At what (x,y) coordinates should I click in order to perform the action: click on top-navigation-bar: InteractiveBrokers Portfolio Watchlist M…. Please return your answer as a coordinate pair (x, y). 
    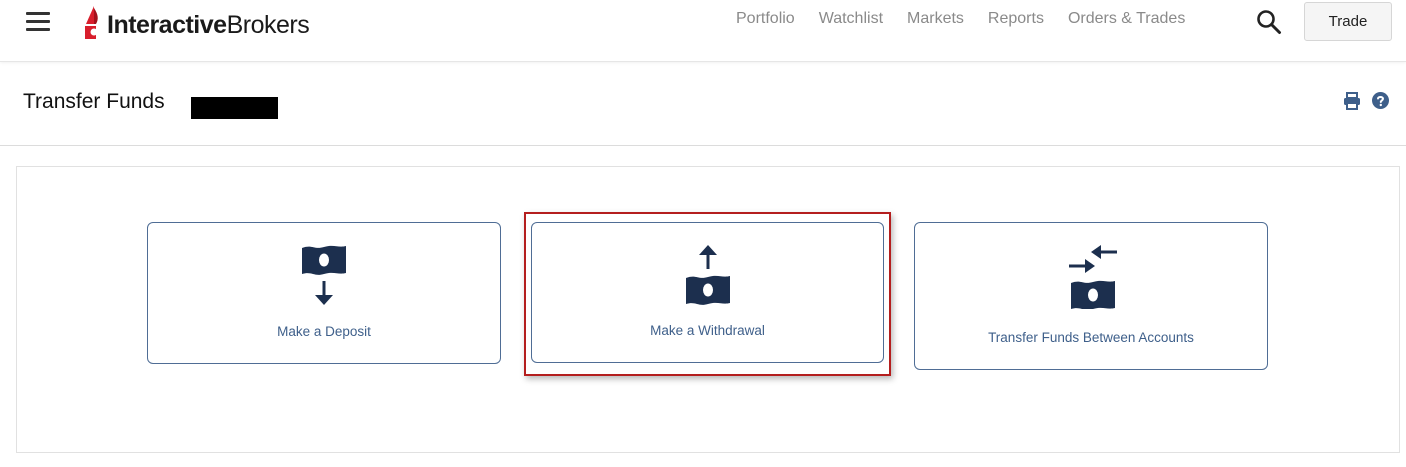
    Looking at the image, I should click on (703, 31).